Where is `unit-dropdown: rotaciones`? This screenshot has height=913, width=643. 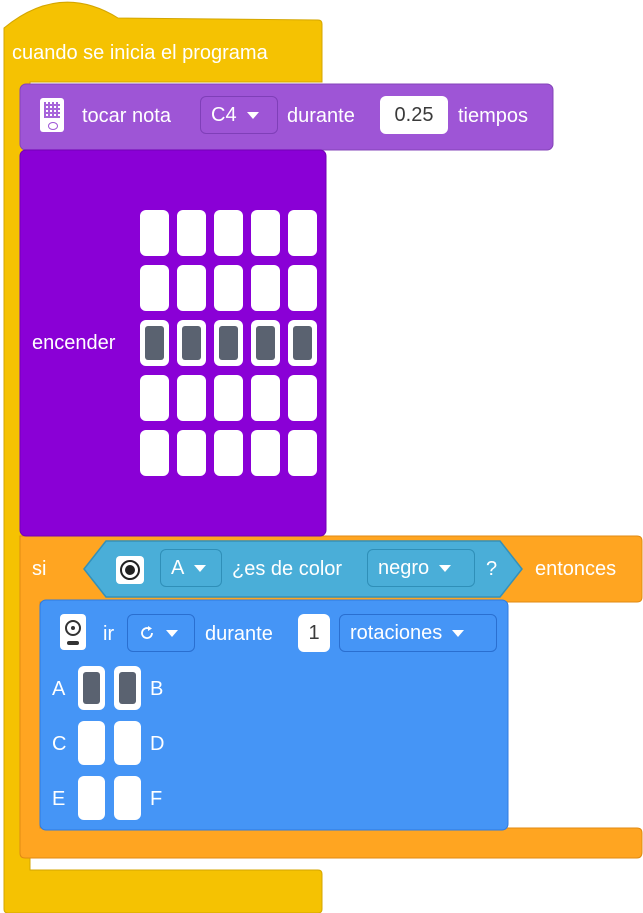 unit-dropdown: rotaciones is located at coordinates (418, 633).